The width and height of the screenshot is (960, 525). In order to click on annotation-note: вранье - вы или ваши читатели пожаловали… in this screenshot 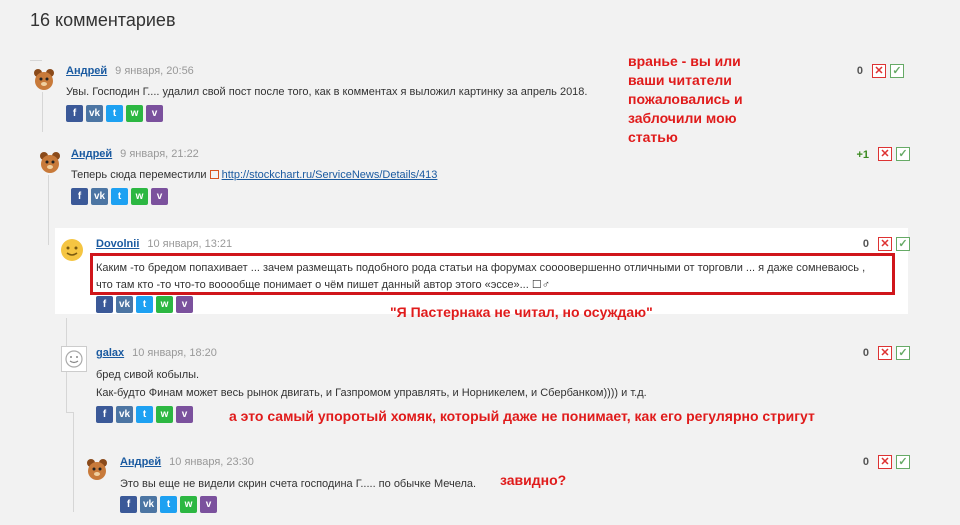, I will do `click(685, 99)`.